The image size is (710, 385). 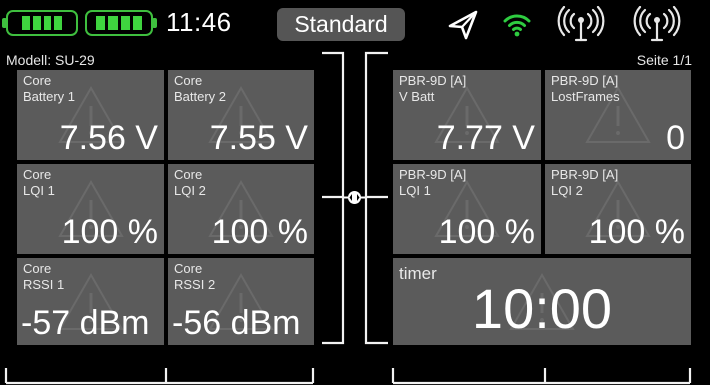 What do you see at coordinates (485, 138) in the screenshot?
I see `tile-value: 7.77 V` at bounding box center [485, 138].